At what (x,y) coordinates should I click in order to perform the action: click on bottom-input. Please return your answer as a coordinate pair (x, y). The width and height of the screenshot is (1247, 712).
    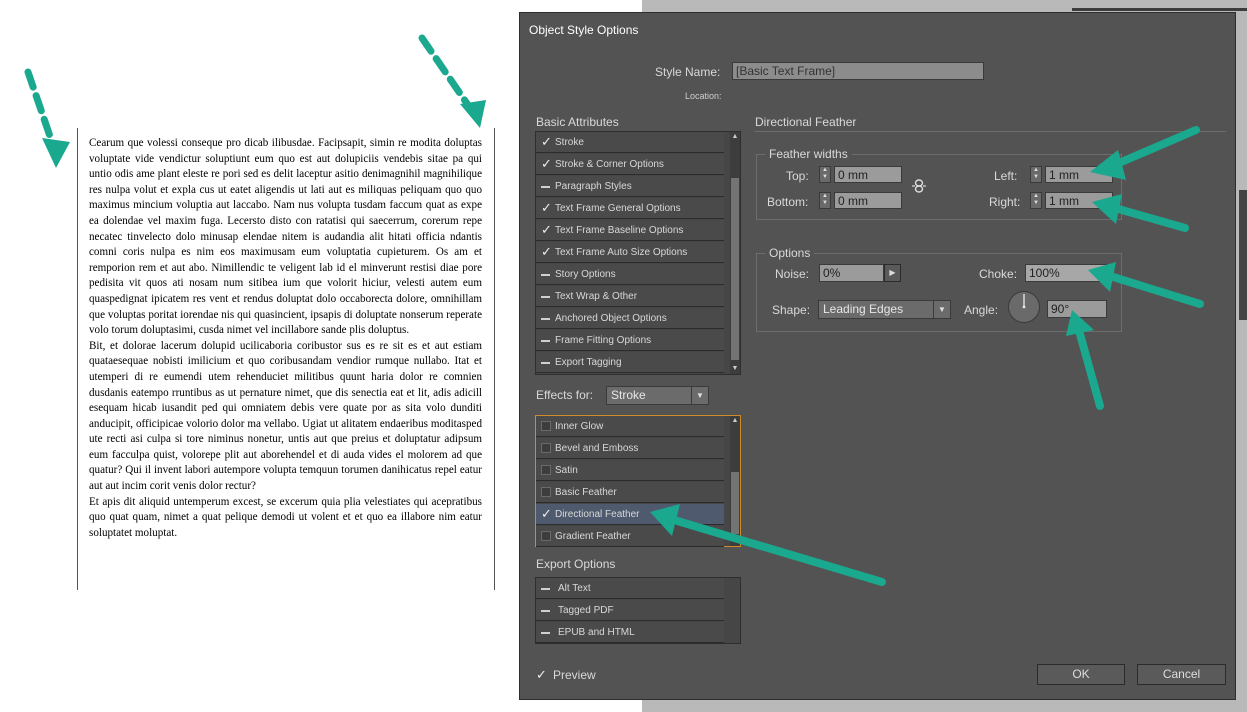
    Looking at the image, I should click on (868, 200).